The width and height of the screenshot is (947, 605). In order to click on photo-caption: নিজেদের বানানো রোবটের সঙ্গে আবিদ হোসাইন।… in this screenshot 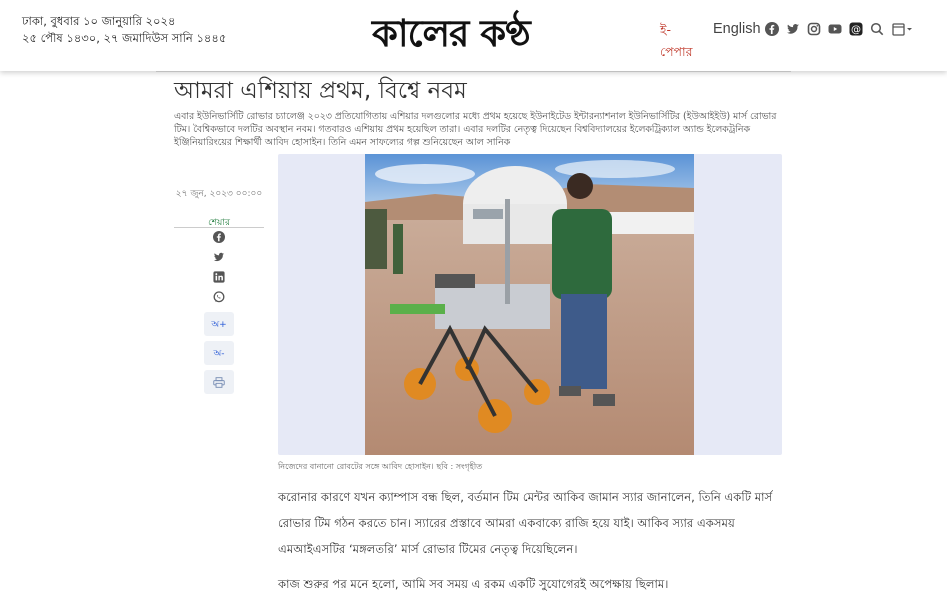, I will do `click(380, 466)`.